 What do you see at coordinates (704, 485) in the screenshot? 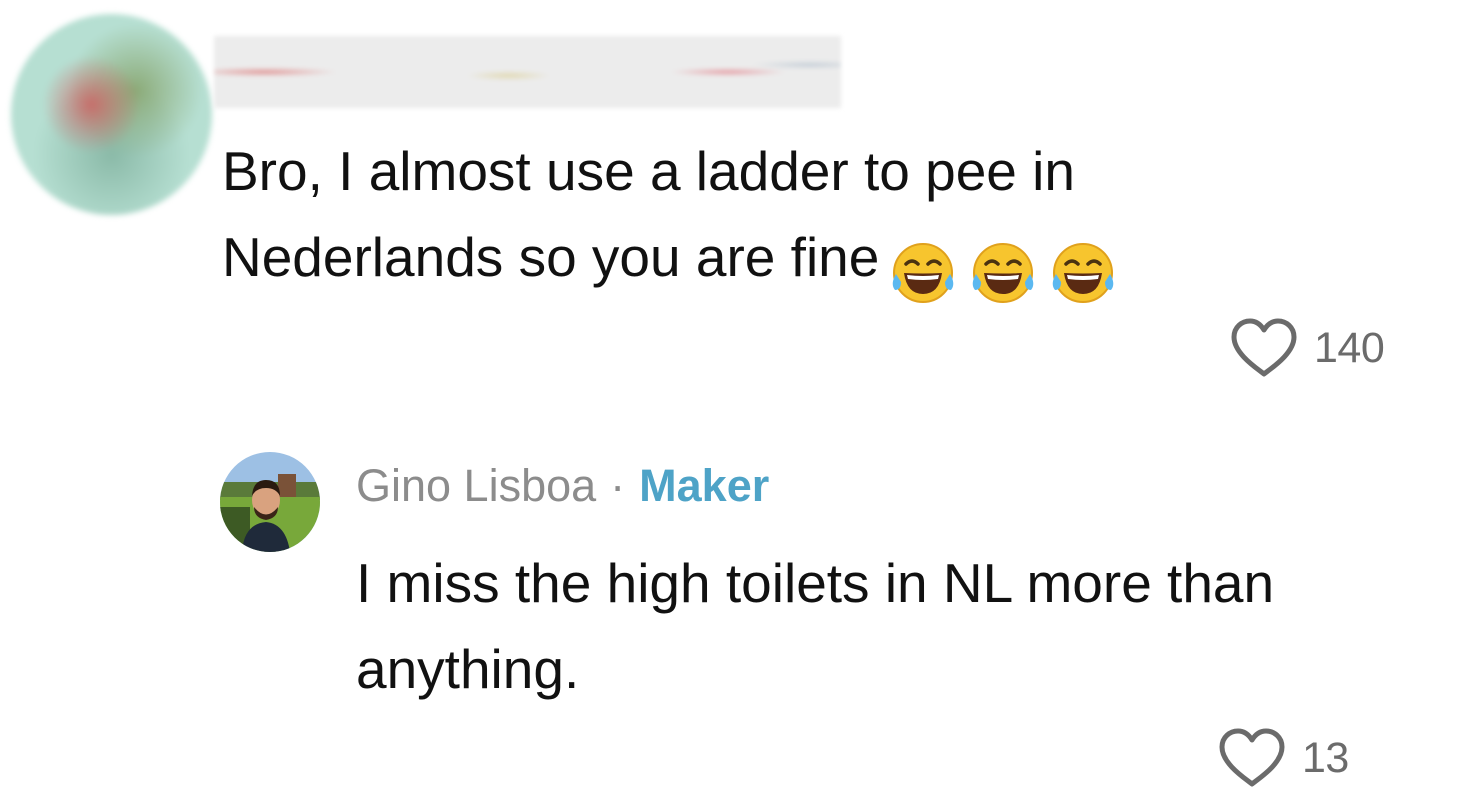
I see `maker-badge: Maker` at bounding box center [704, 485].